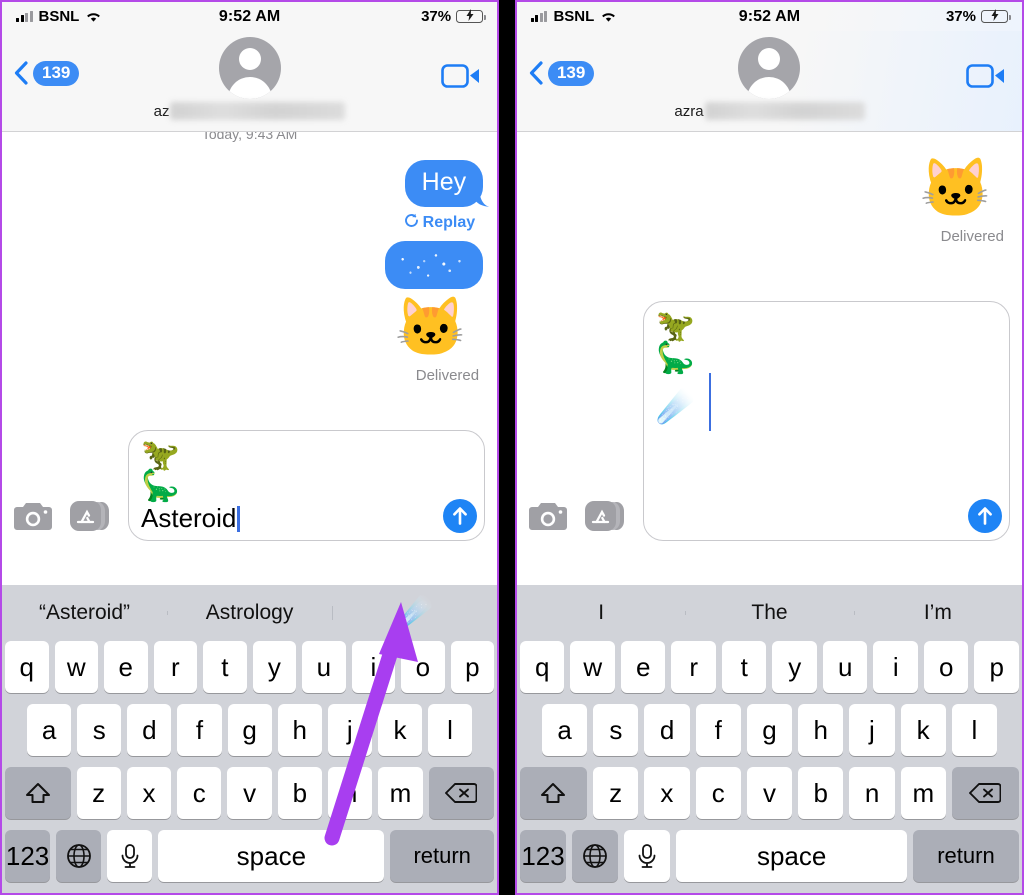  I want to click on replay-effect-button: Replay, so click(439, 223).